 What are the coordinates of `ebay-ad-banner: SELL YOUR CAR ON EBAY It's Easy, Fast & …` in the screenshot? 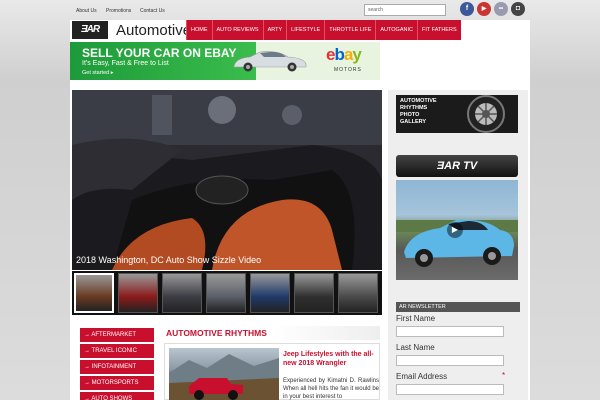 It's located at (225, 61).